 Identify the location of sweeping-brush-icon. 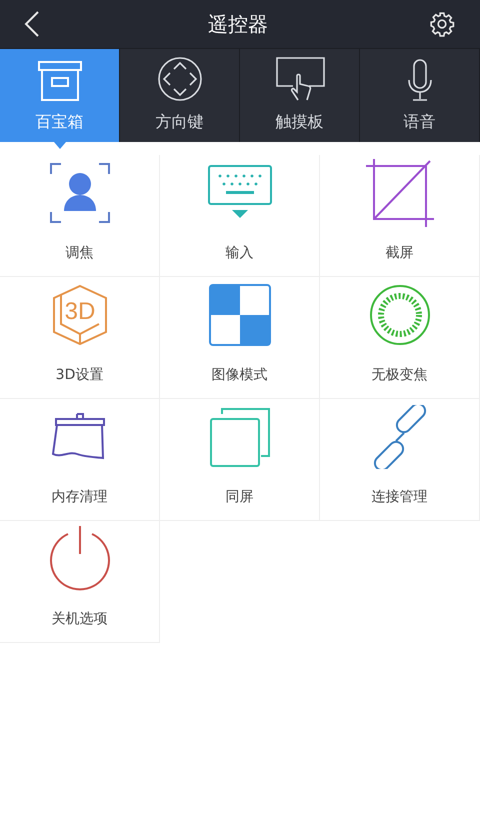
(80, 437).